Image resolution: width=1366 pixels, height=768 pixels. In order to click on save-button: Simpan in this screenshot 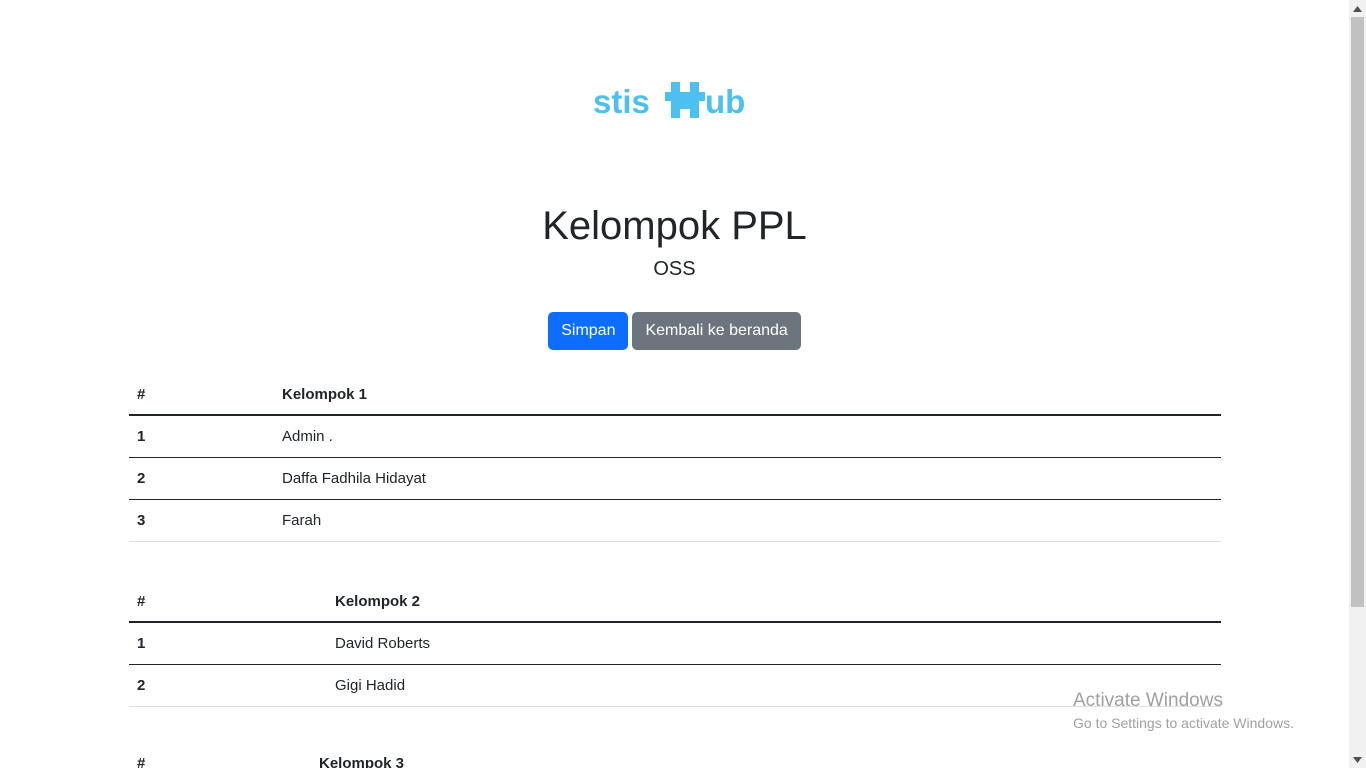, I will do `click(588, 331)`.